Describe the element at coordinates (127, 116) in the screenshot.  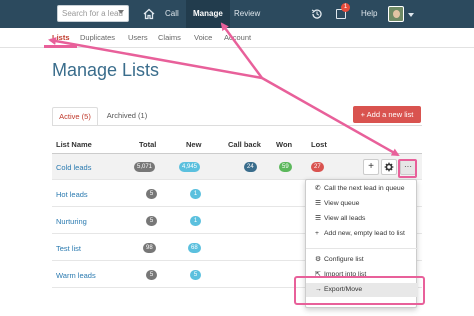
I see `tab-archived: Archived (1)` at that location.